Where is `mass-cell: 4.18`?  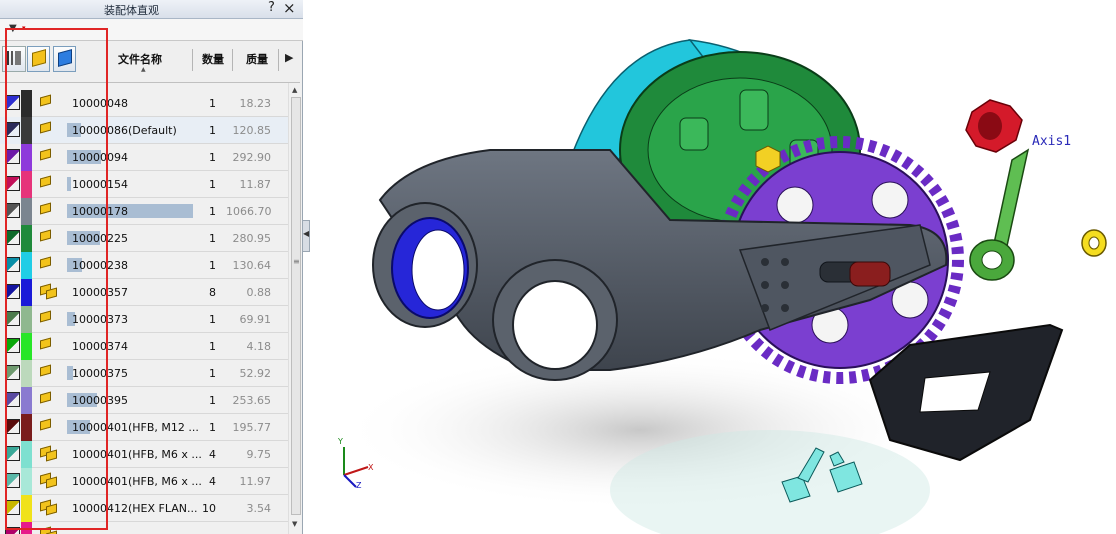
mass-cell: 4.18 is located at coordinates (259, 346).